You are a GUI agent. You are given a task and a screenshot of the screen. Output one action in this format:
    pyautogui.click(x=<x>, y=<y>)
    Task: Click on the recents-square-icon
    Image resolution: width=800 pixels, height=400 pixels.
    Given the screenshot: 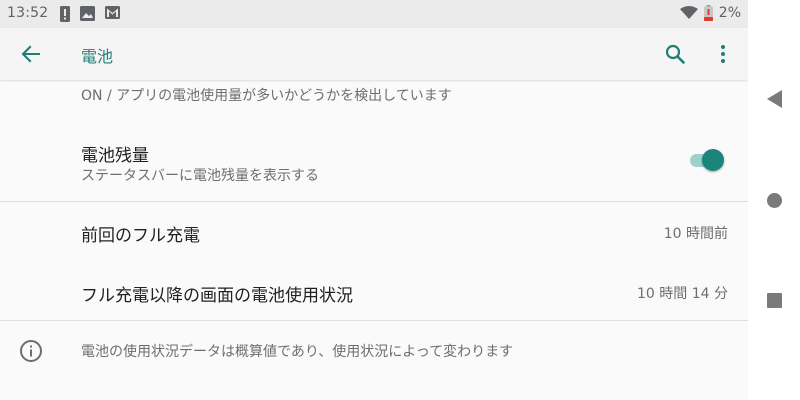 What is the action you would take?
    pyautogui.click(x=774, y=300)
    